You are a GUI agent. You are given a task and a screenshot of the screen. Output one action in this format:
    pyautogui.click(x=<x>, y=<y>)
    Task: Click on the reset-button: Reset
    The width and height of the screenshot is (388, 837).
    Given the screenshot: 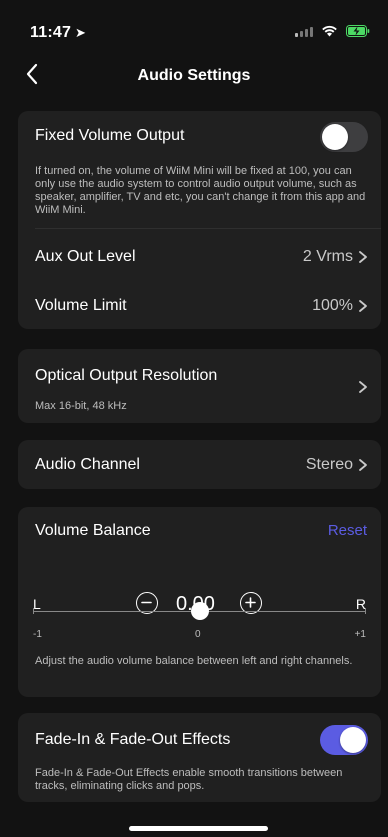 What is the action you would take?
    pyautogui.click(x=347, y=530)
    